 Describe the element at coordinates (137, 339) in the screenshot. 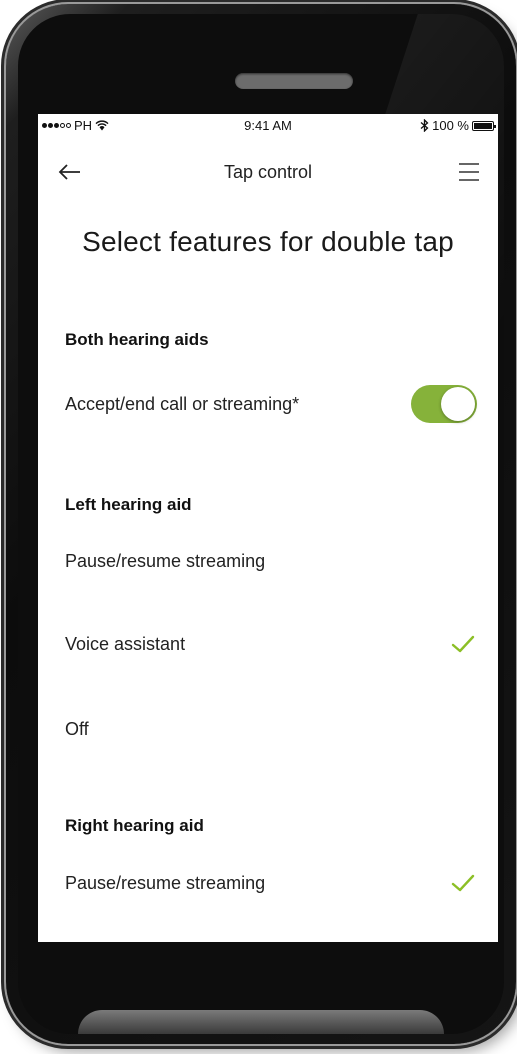

I see `section-header-both: Both hearing aids` at that location.